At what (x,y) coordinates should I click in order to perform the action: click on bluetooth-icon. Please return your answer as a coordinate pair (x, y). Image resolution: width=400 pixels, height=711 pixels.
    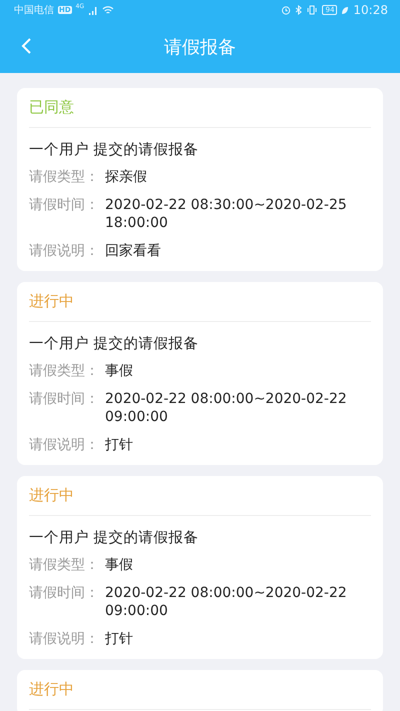
    Looking at the image, I should click on (298, 10).